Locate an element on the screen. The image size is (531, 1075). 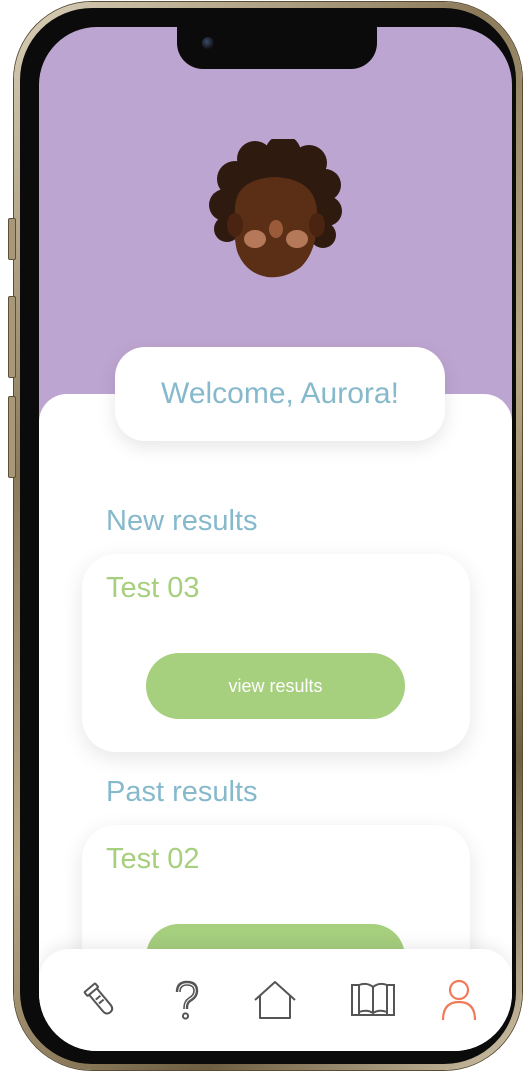
home-icon is located at coordinates (275, 1000).